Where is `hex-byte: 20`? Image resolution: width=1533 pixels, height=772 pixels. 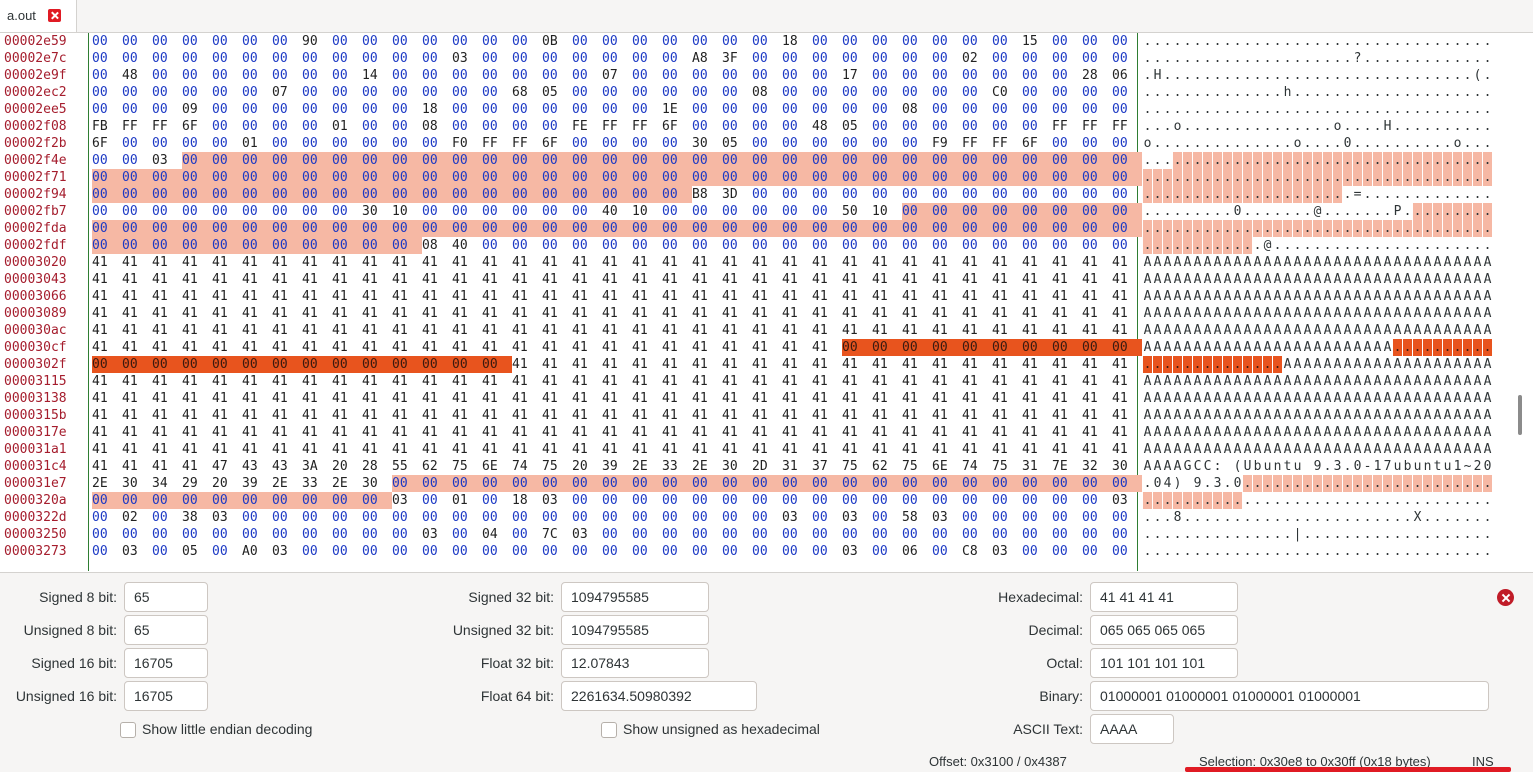 hex-byte: 20 is located at coordinates (587, 466).